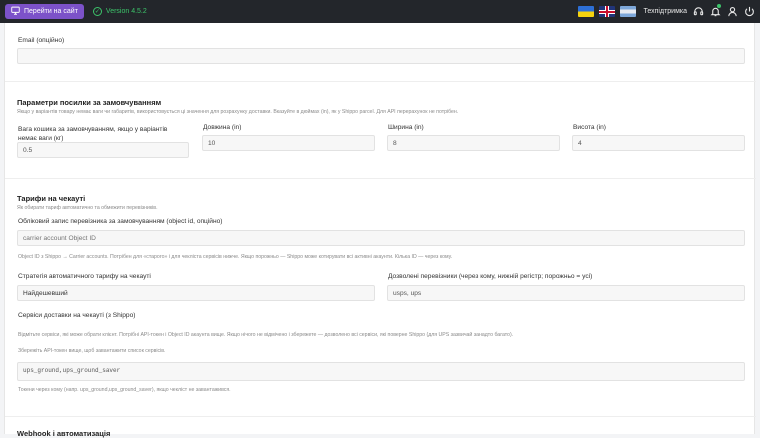 This screenshot has width=760, height=438. What do you see at coordinates (89, 102) in the screenshot?
I see `parcel-heading: Параметри посилки за замовчуванням` at bounding box center [89, 102].